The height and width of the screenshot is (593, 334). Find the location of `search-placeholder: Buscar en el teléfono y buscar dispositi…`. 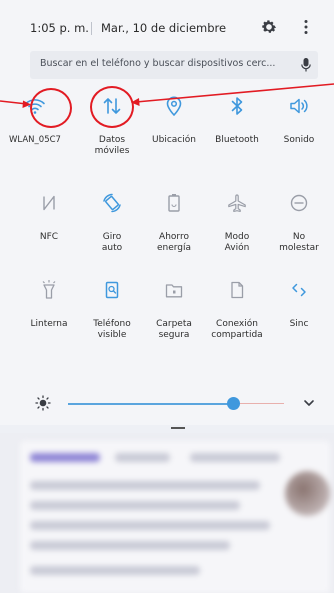

search-placeholder: Buscar en el teléfono y buscar dispositi… is located at coordinates (158, 63).